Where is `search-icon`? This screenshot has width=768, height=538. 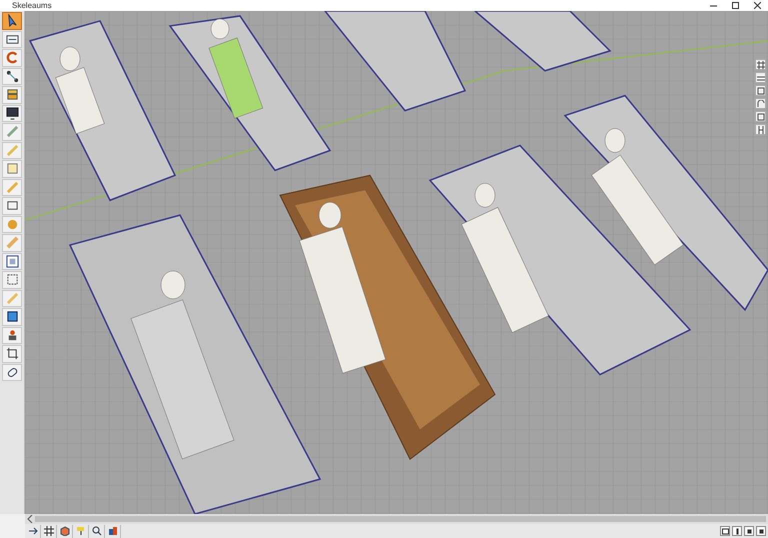
search-icon is located at coordinates (97, 531).